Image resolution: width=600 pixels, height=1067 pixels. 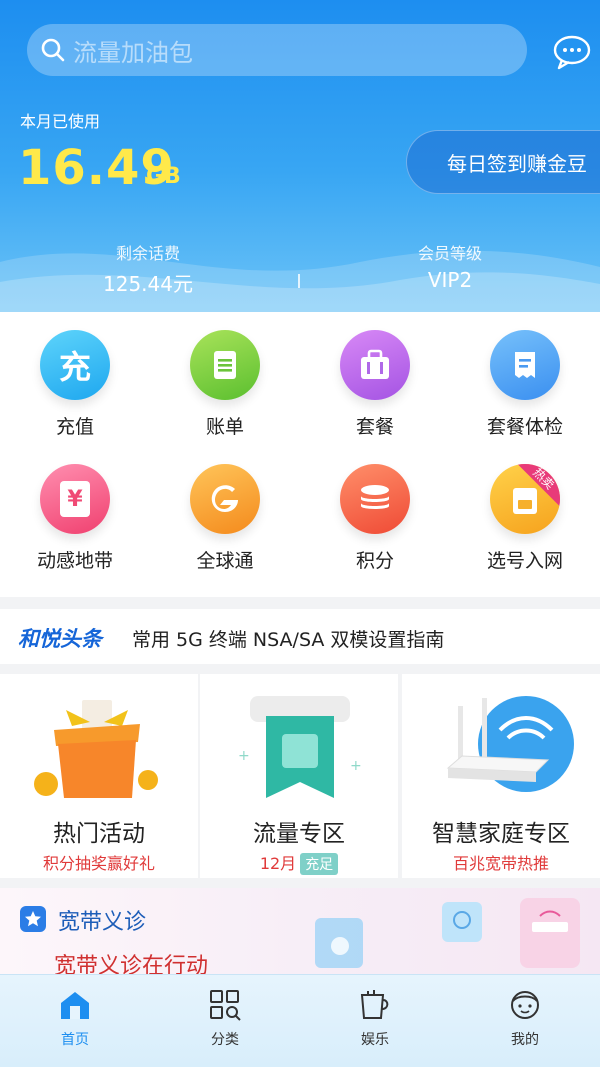 What do you see at coordinates (375, 1040) in the screenshot?
I see `tab-label: 娱乐` at bounding box center [375, 1040].